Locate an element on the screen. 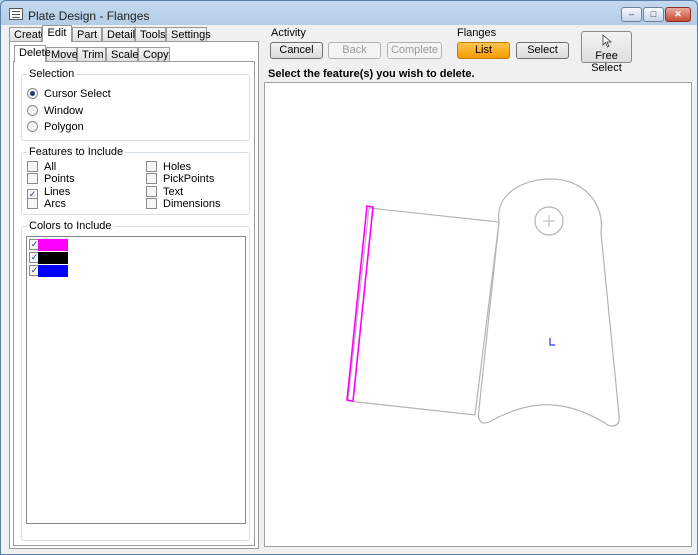  check-dimensions: Dimensions is located at coordinates (183, 205).